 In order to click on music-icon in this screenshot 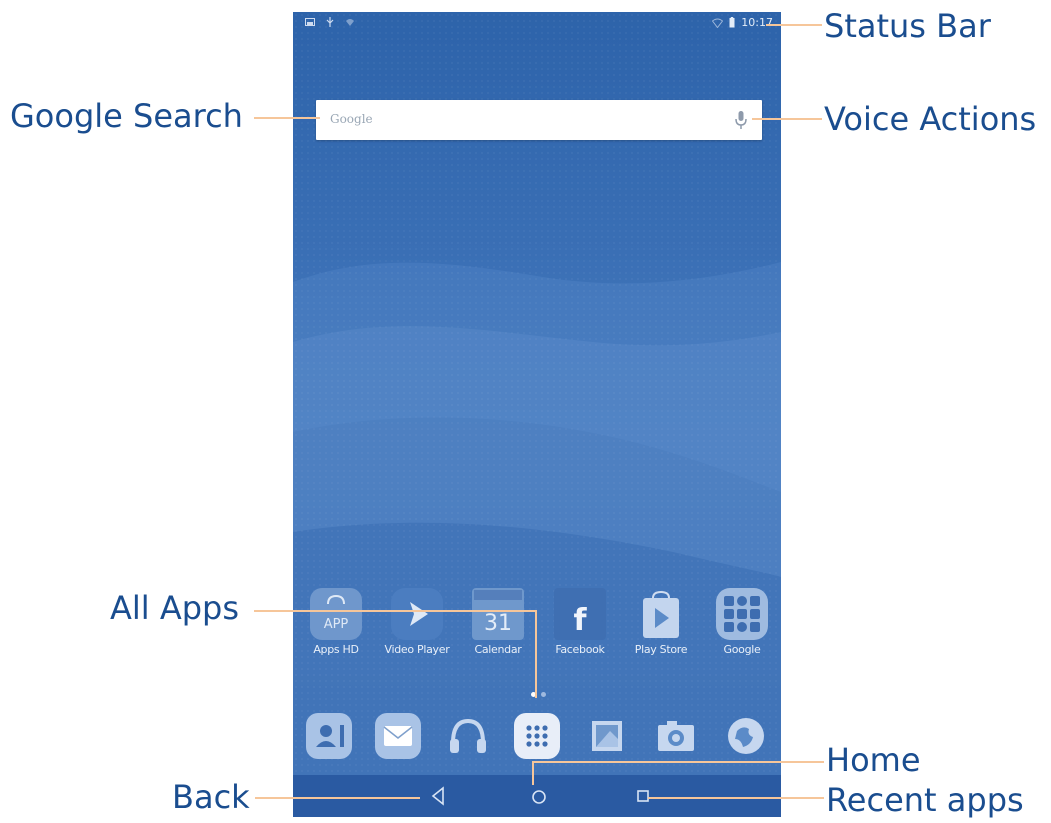, I will do `click(468, 736)`.